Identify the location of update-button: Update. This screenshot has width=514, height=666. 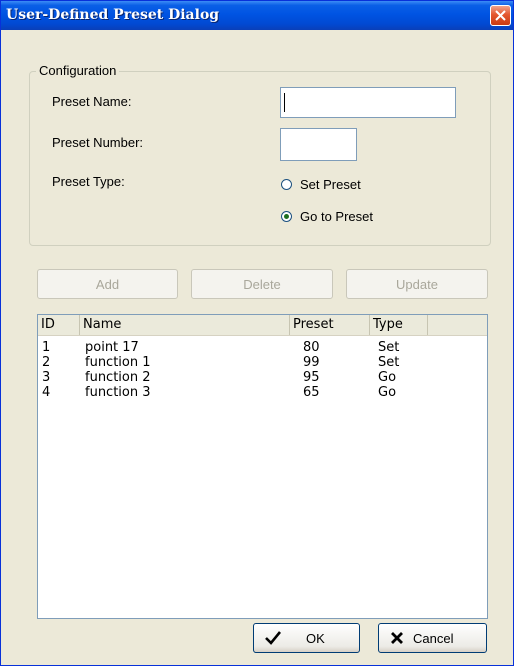
(417, 284).